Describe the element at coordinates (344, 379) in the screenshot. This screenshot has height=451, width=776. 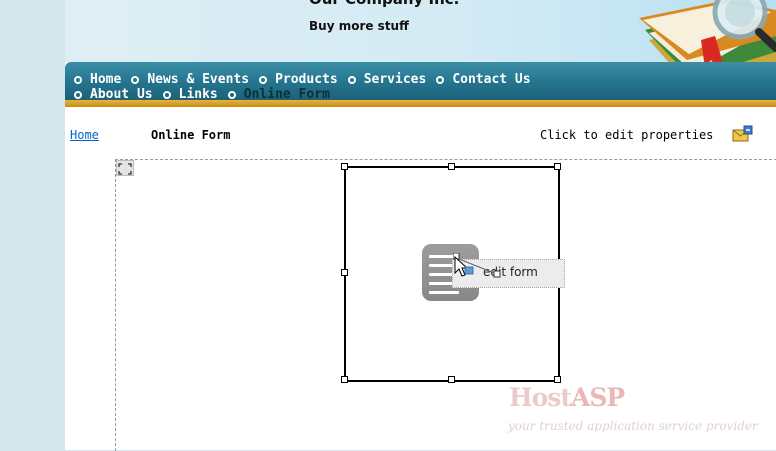
I see `resize-handle-bottom-left` at that location.